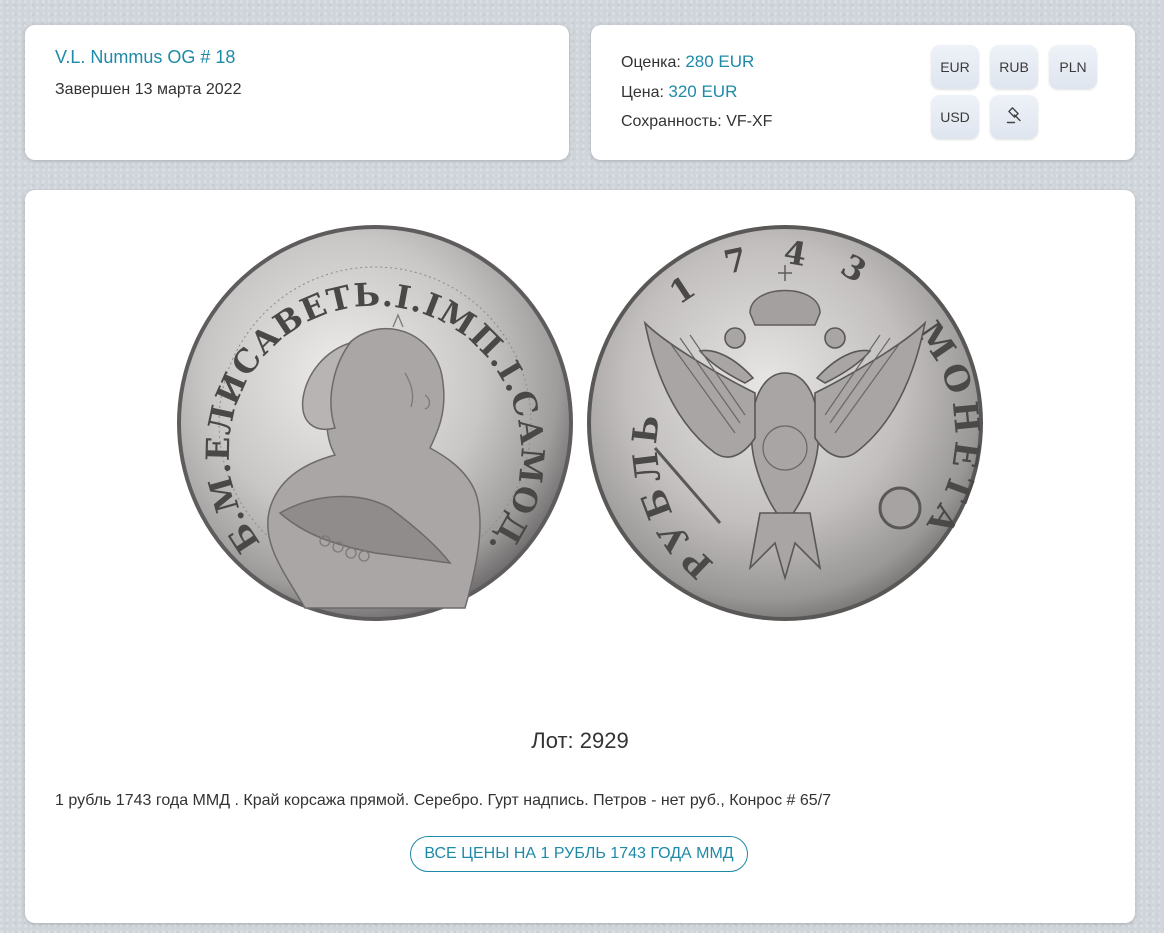 The width and height of the screenshot is (1164, 933). I want to click on gavel-icon, so click(1014, 117).